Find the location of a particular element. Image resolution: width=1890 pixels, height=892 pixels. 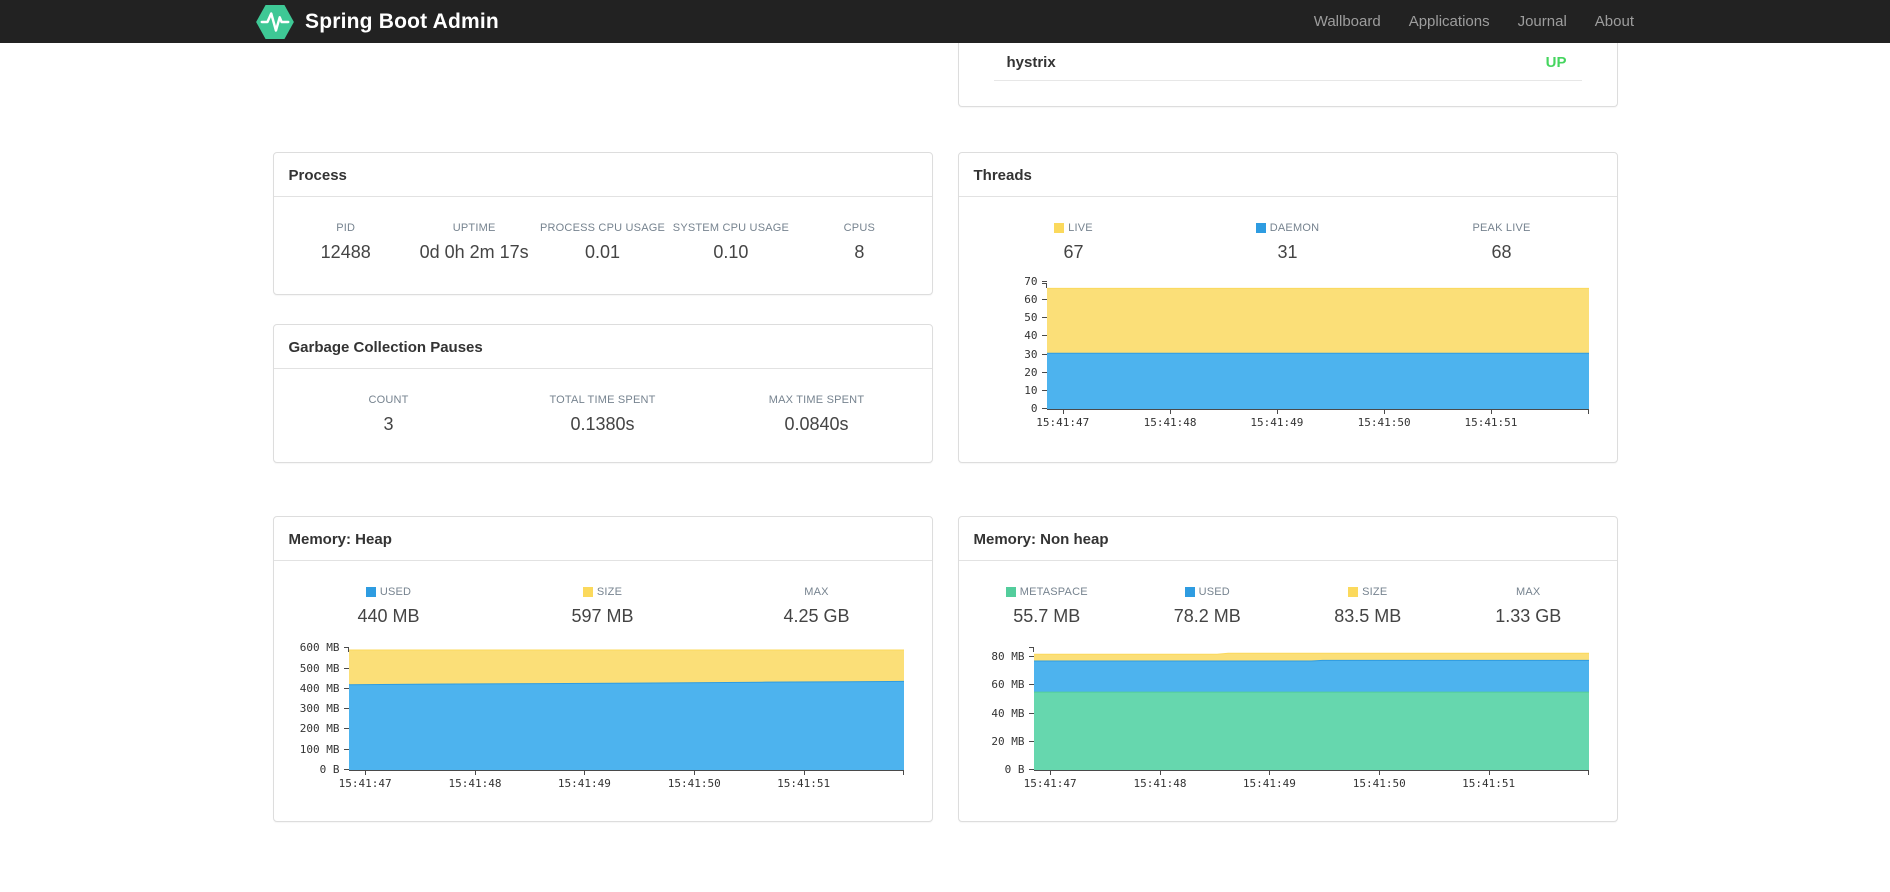

nav-applications: Applications is located at coordinates (1449, 21).